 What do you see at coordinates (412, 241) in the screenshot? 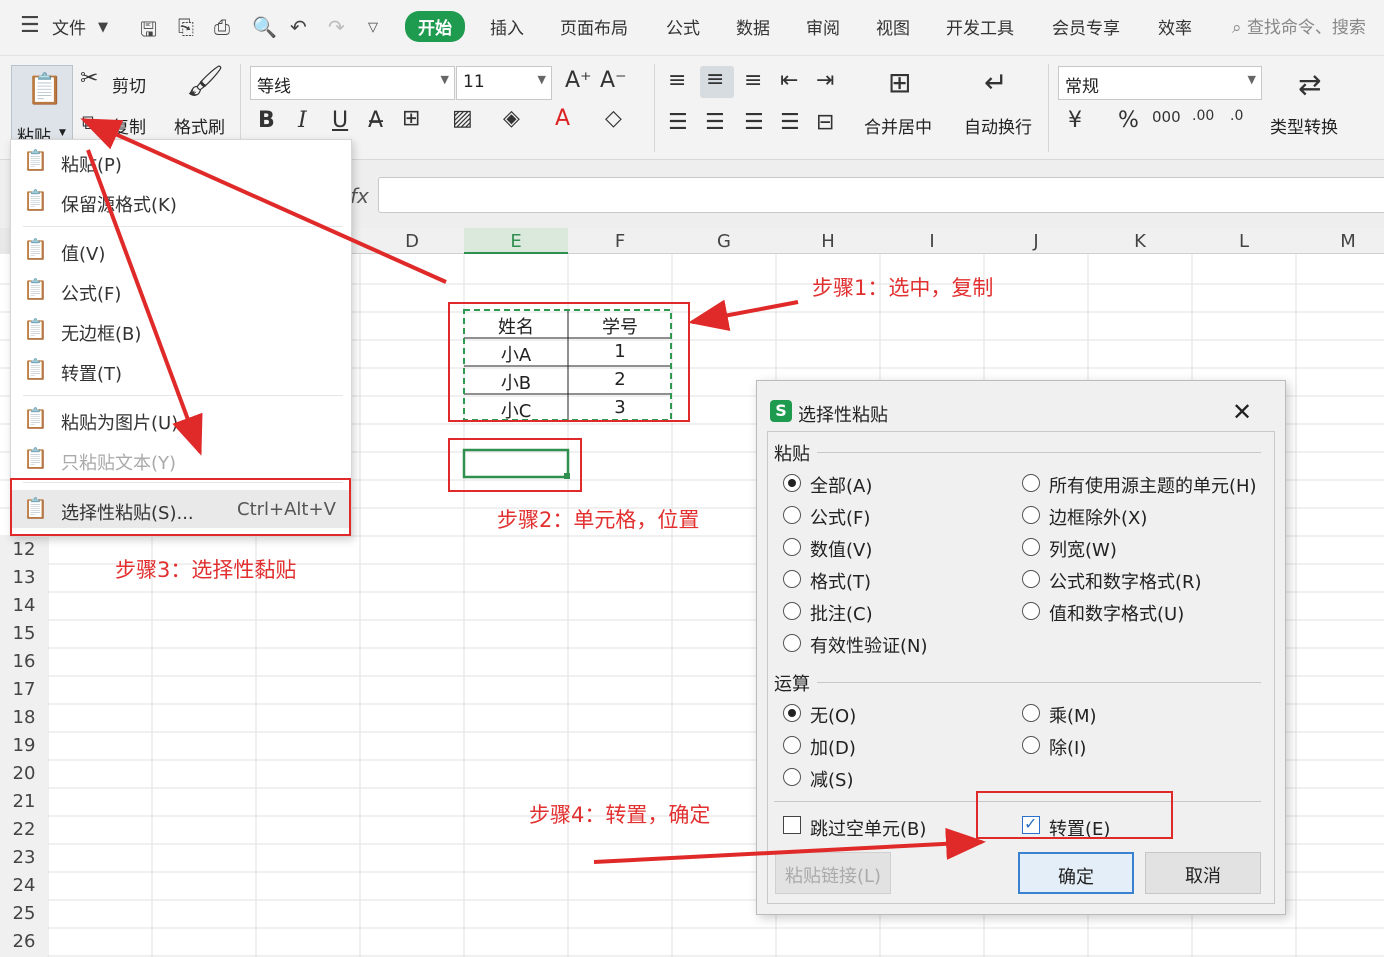
I see `column-header: D` at bounding box center [412, 241].